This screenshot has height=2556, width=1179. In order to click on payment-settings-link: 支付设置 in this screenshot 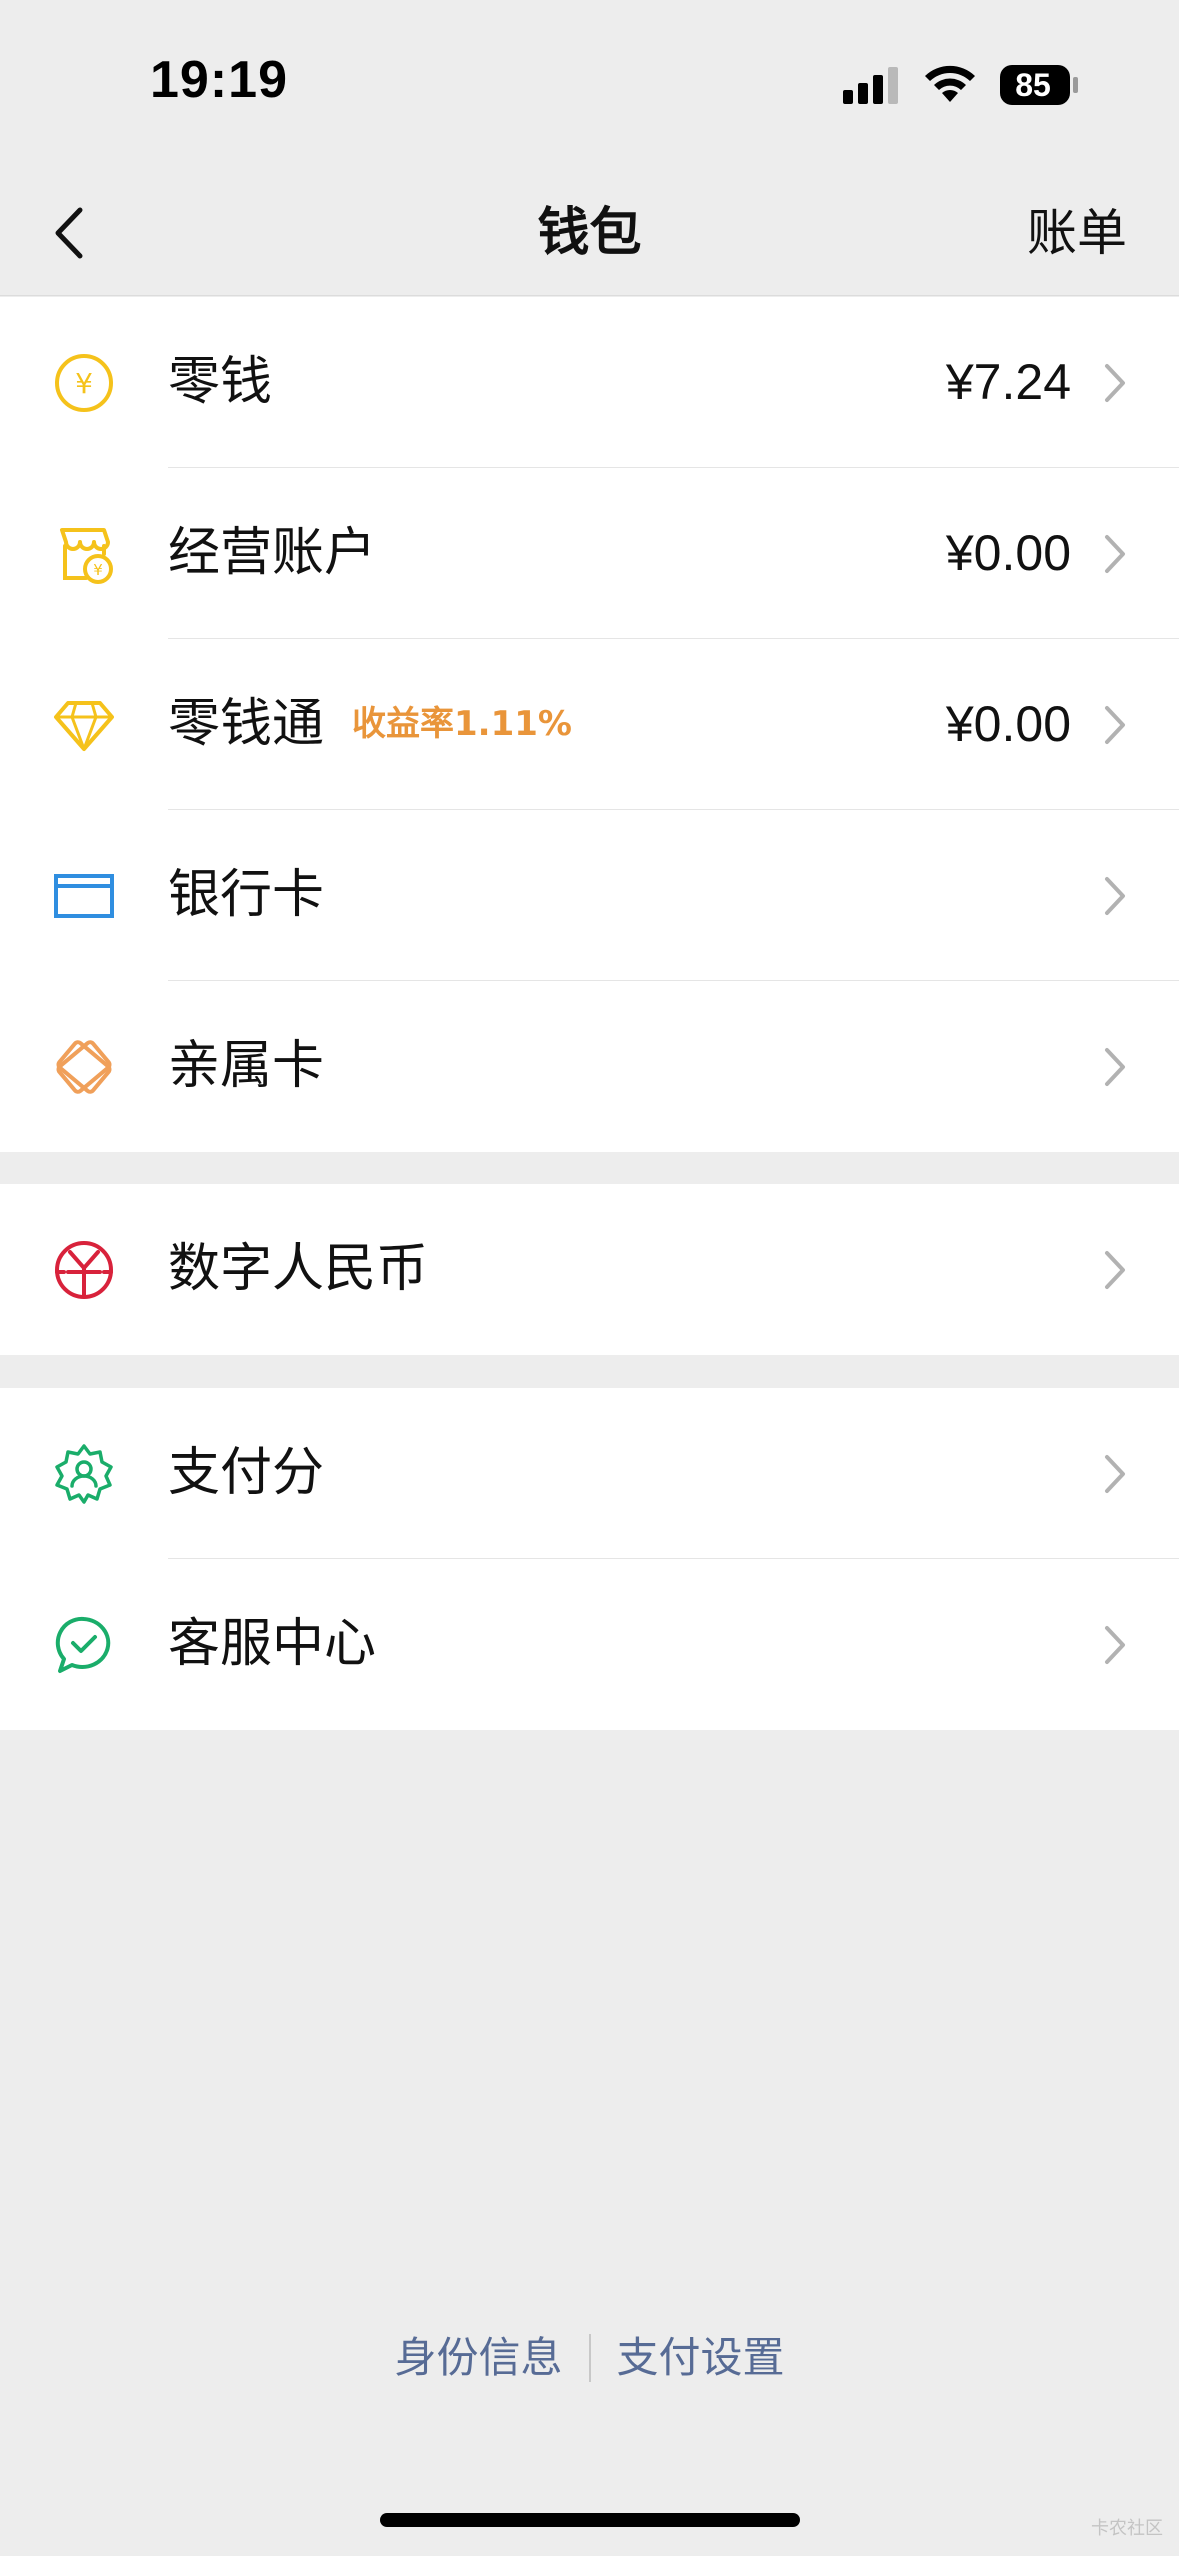, I will do `click(701, 2358)`.